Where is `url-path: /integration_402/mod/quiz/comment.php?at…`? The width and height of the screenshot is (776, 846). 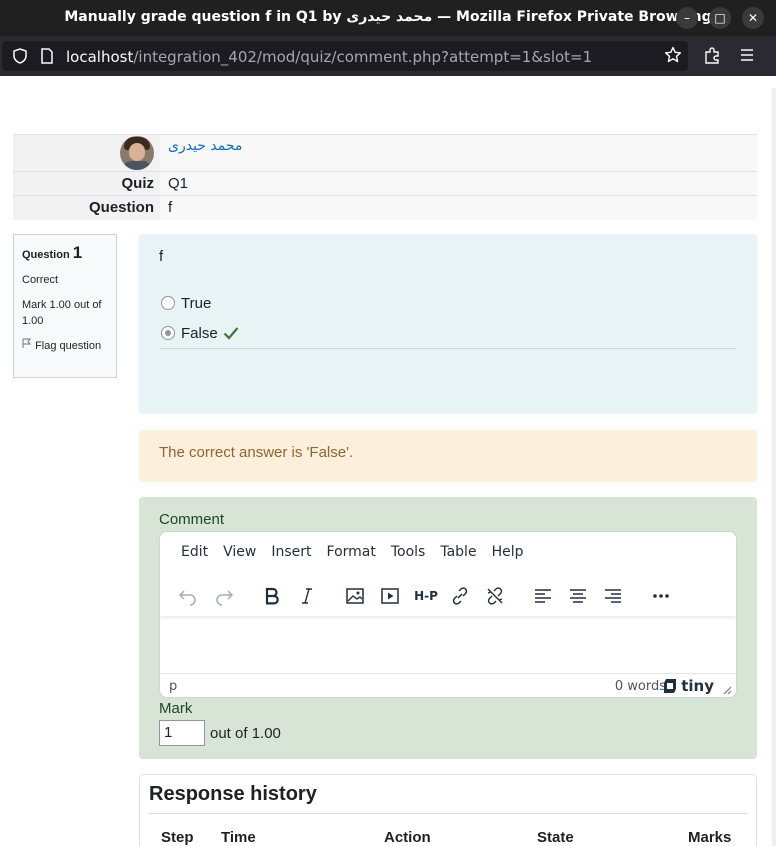
url-path: /integration_402/mod/quiz/comment.php?at… is located at coordinates (363, 57).